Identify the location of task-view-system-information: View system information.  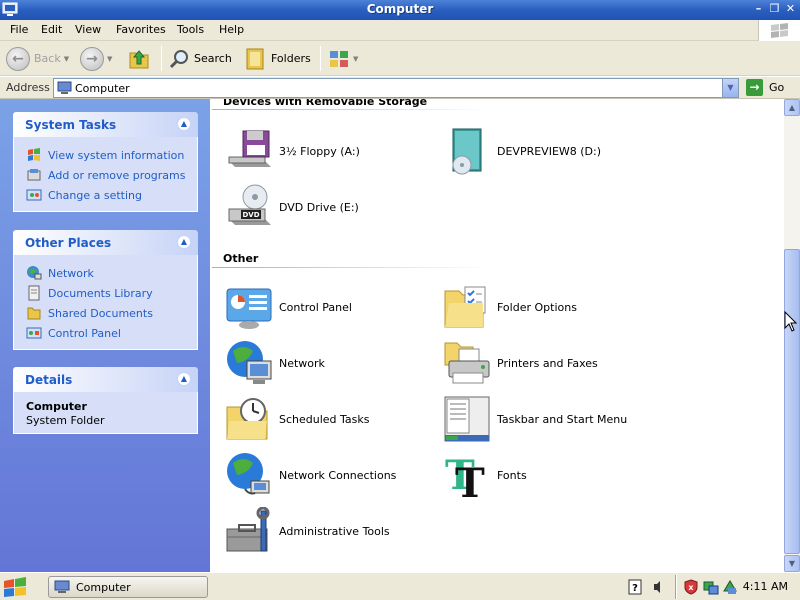
(111, 155).